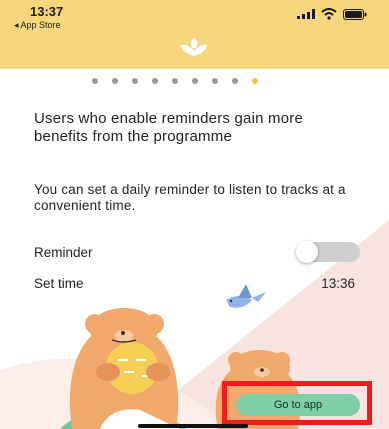 The image size is (389, 429). I want to click on bird-icon, so click(246, 296).